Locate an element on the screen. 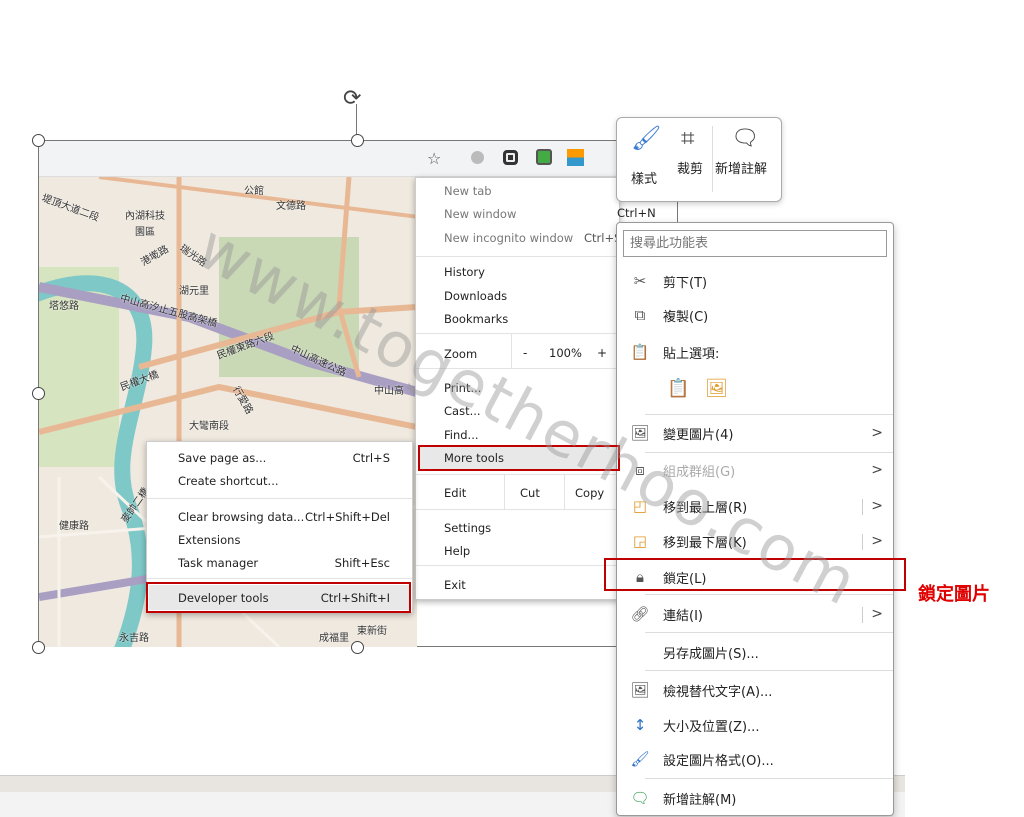 The width and height of the screenshot is (1024, 817). map-label: 公館 is located at coordinates (254, 191).